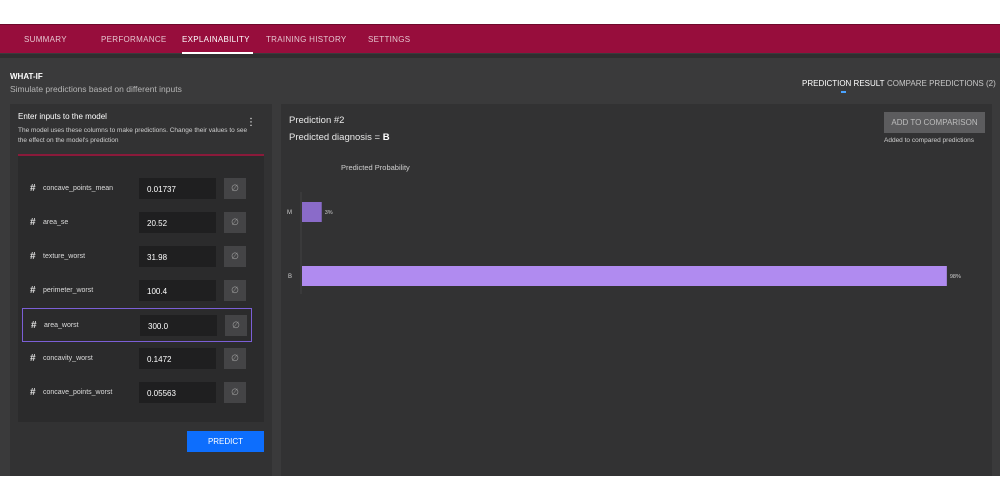 Image resolution: width=1000 pixels, height=500 pixels. I want to click on field-label: area_worst, so click(61, 325).